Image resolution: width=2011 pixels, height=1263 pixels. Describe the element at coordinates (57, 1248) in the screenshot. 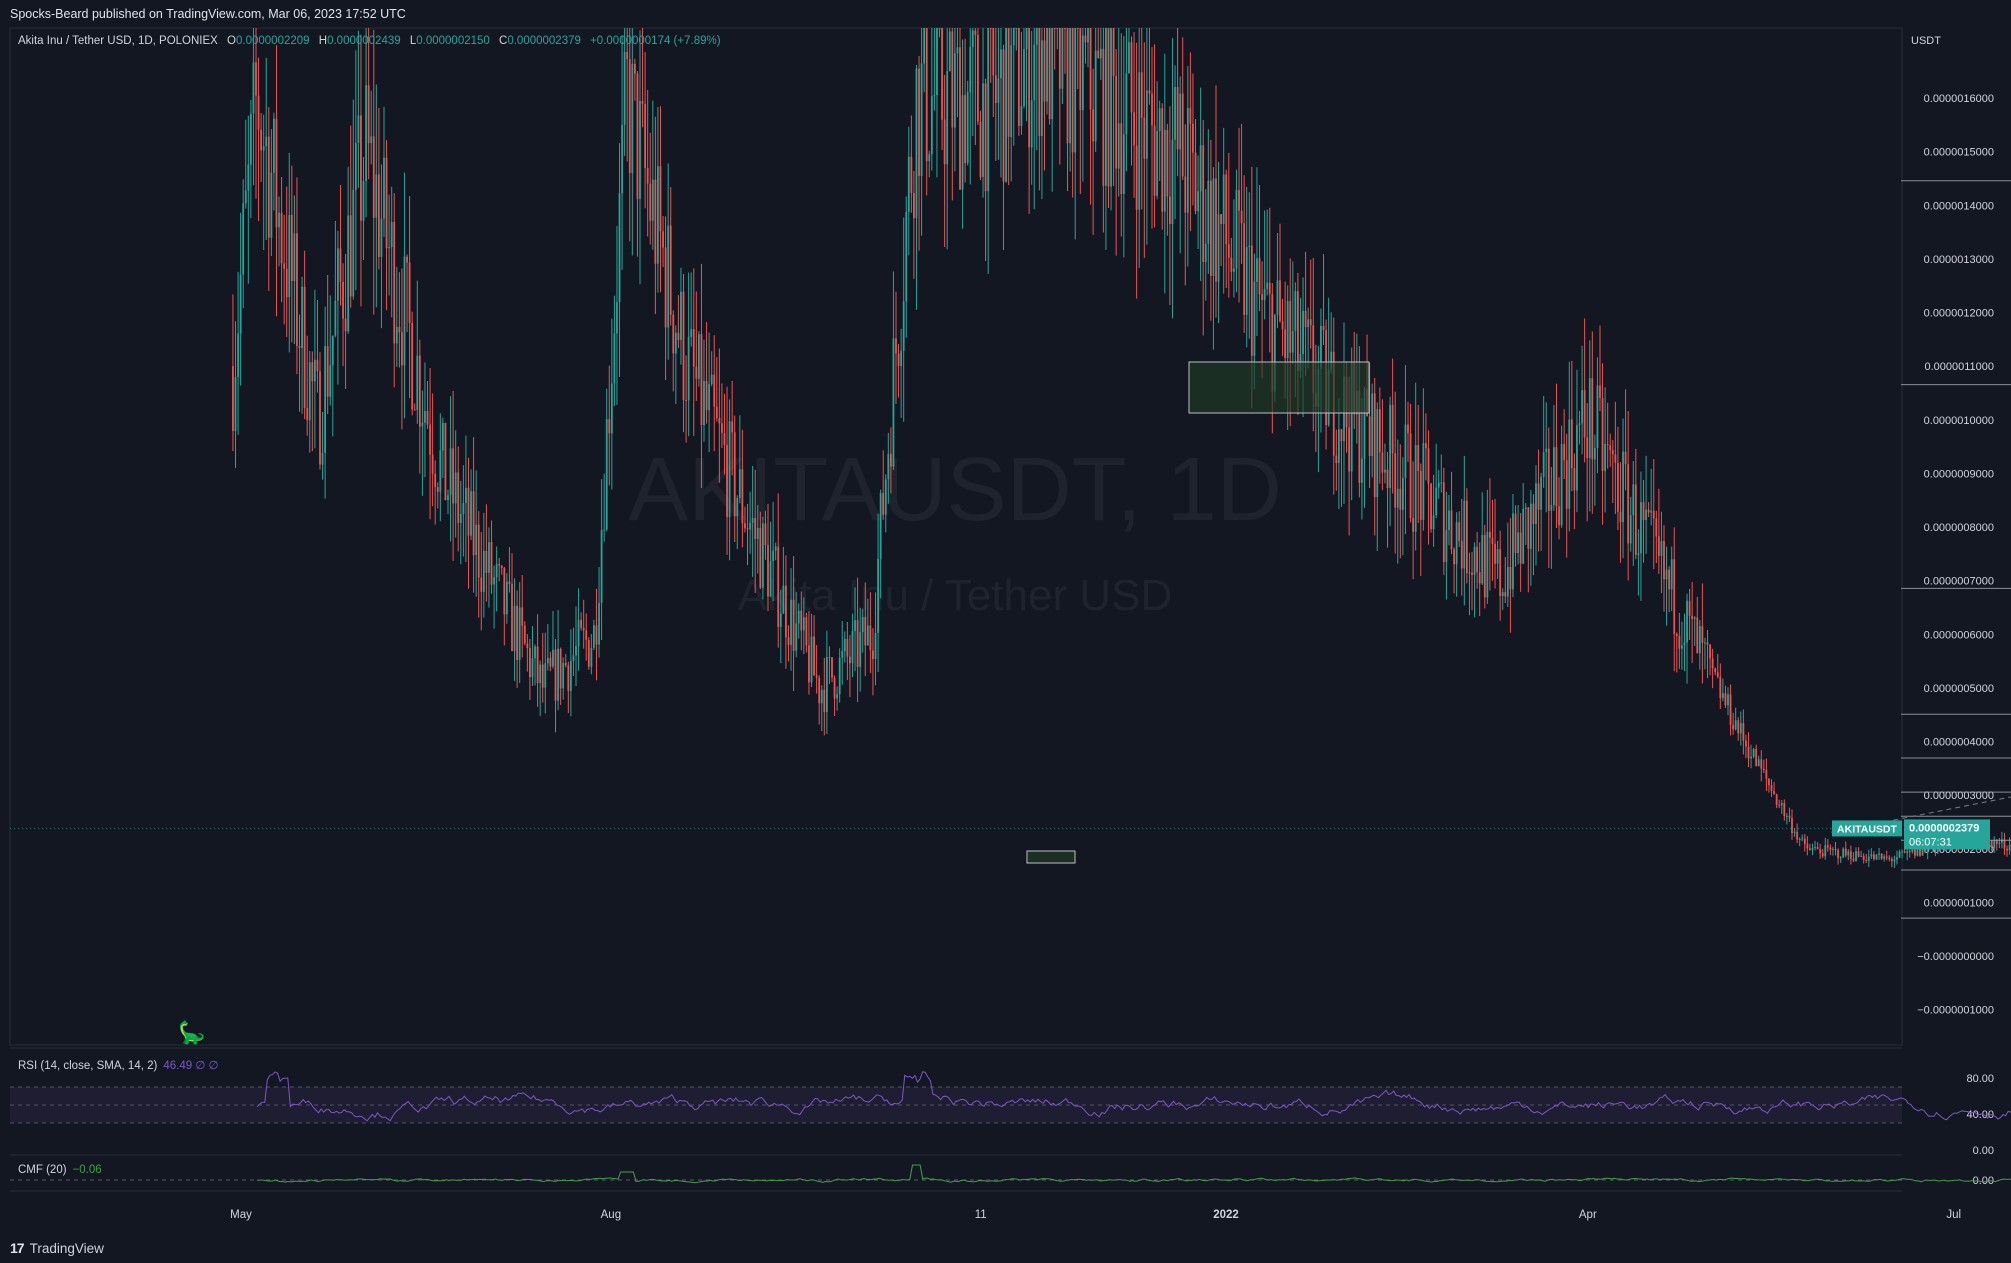

I see `tradingview-logo: 17 TradingView` at that location.